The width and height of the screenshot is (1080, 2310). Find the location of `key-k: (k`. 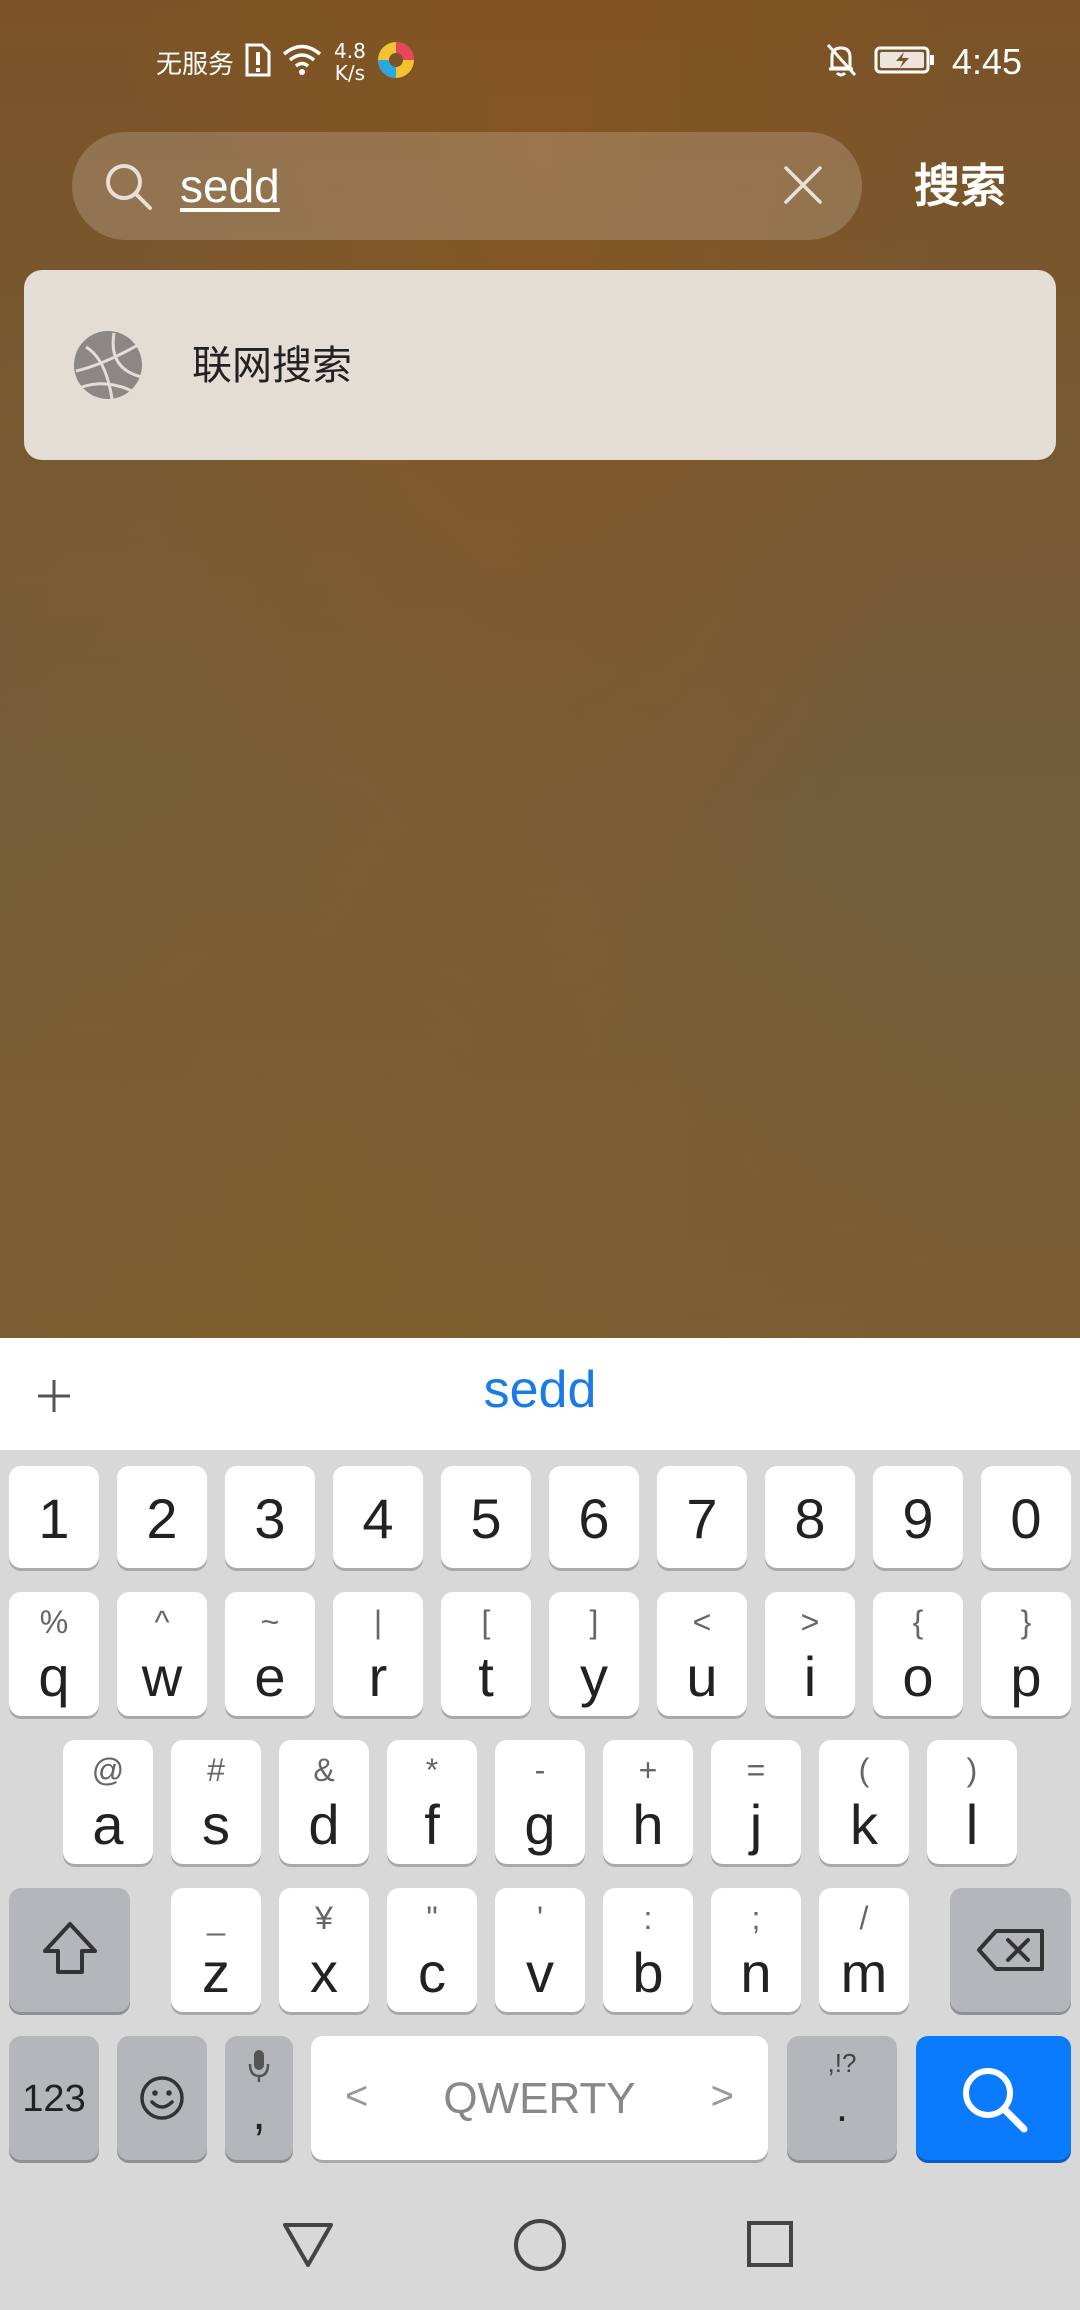

key-k: (k is located at coordinates (864, 1802).